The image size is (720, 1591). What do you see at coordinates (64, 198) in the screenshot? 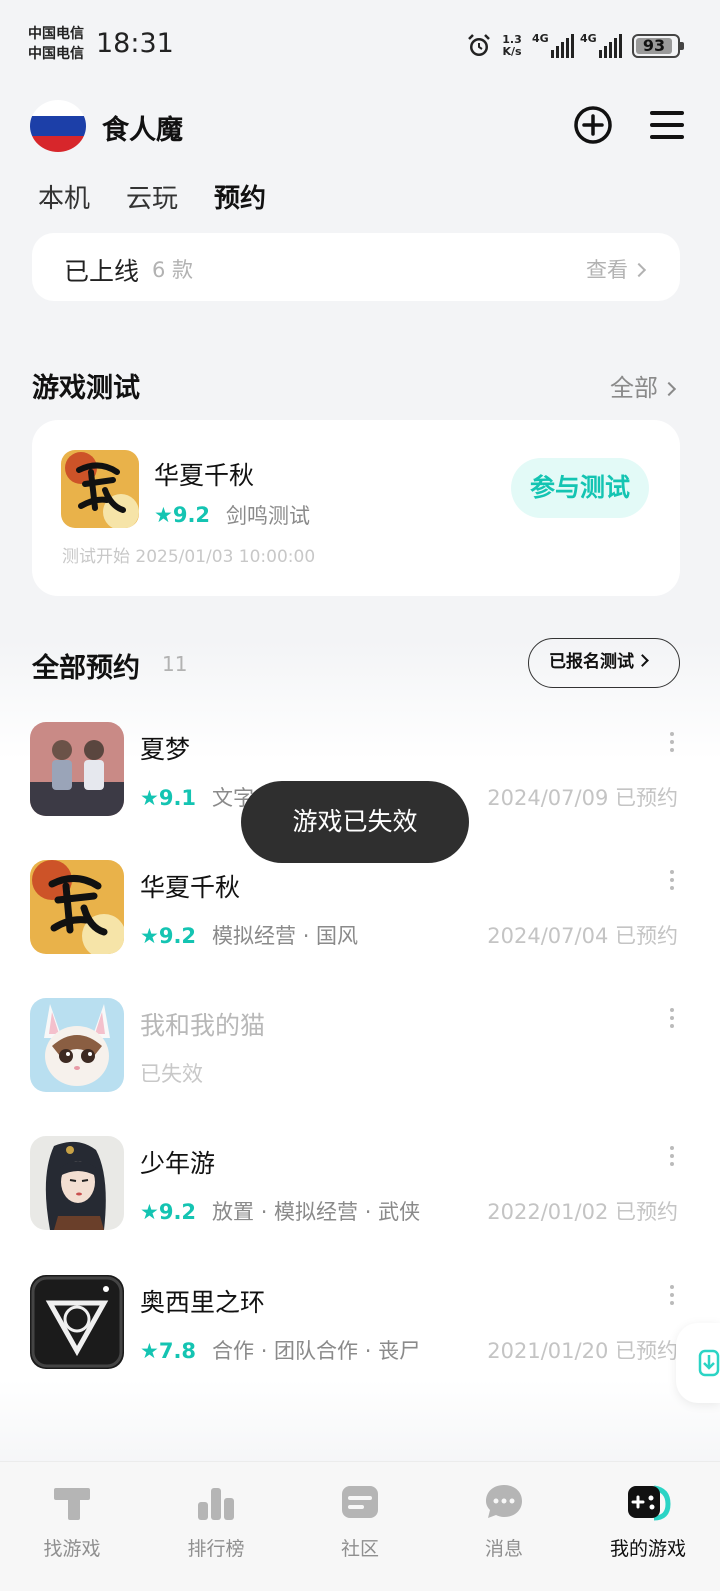
I see `tab-local: 本机` at bounding box center [64, 198].